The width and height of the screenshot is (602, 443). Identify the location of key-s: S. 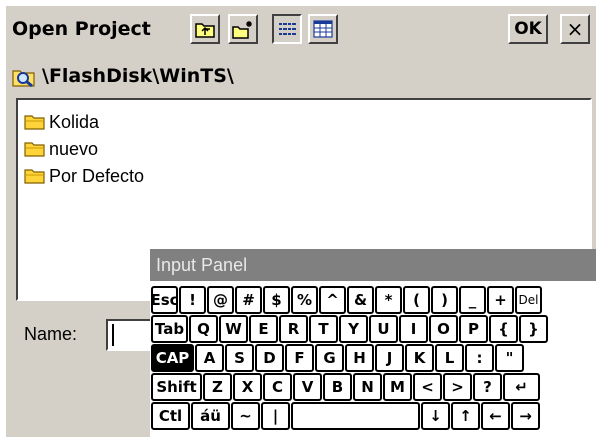
(239, 358).